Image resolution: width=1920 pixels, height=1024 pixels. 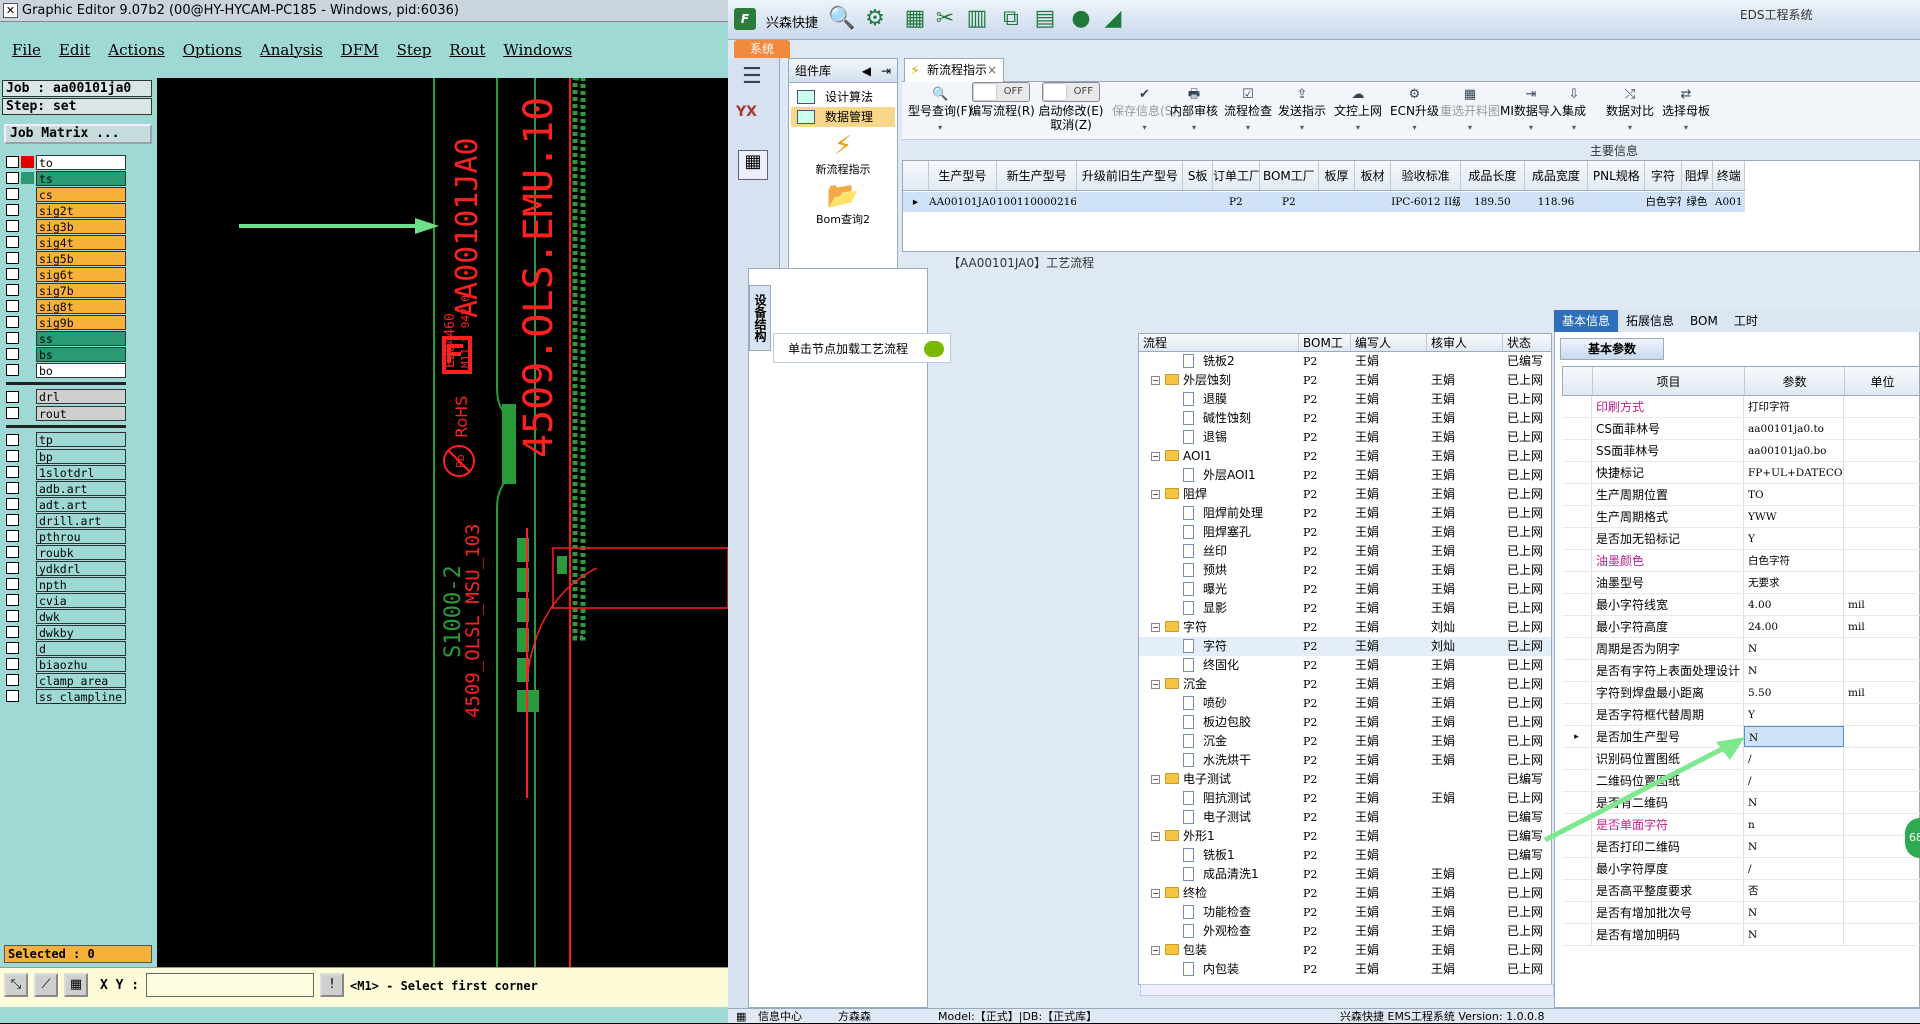 What do you see at coordinates (866, 71) in the screenshot?
I see `chevron-left-icon: ◀` at bounding box center [866, 71].